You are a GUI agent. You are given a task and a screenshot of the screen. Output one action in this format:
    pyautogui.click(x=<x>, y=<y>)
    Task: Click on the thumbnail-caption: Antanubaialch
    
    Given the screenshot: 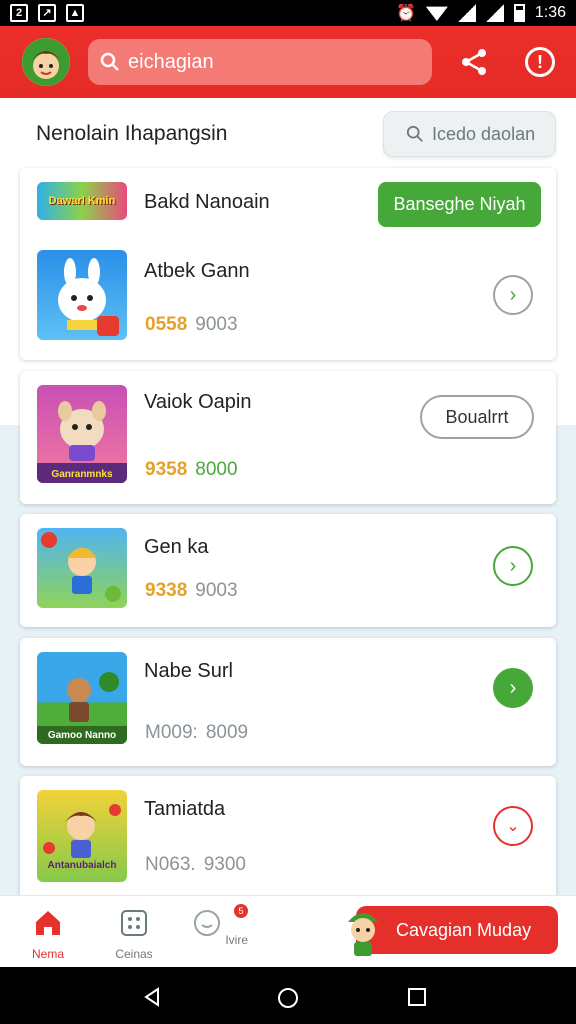 What is the action you would take?
    pyautogui.click(x=82, y=865)
    